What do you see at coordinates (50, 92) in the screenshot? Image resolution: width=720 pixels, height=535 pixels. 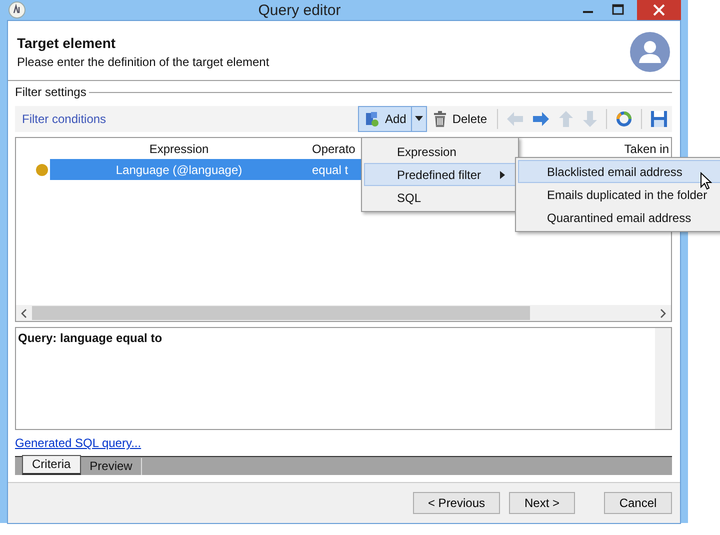 I see `section-label: Filter settings` at bounding box center [50, 92].